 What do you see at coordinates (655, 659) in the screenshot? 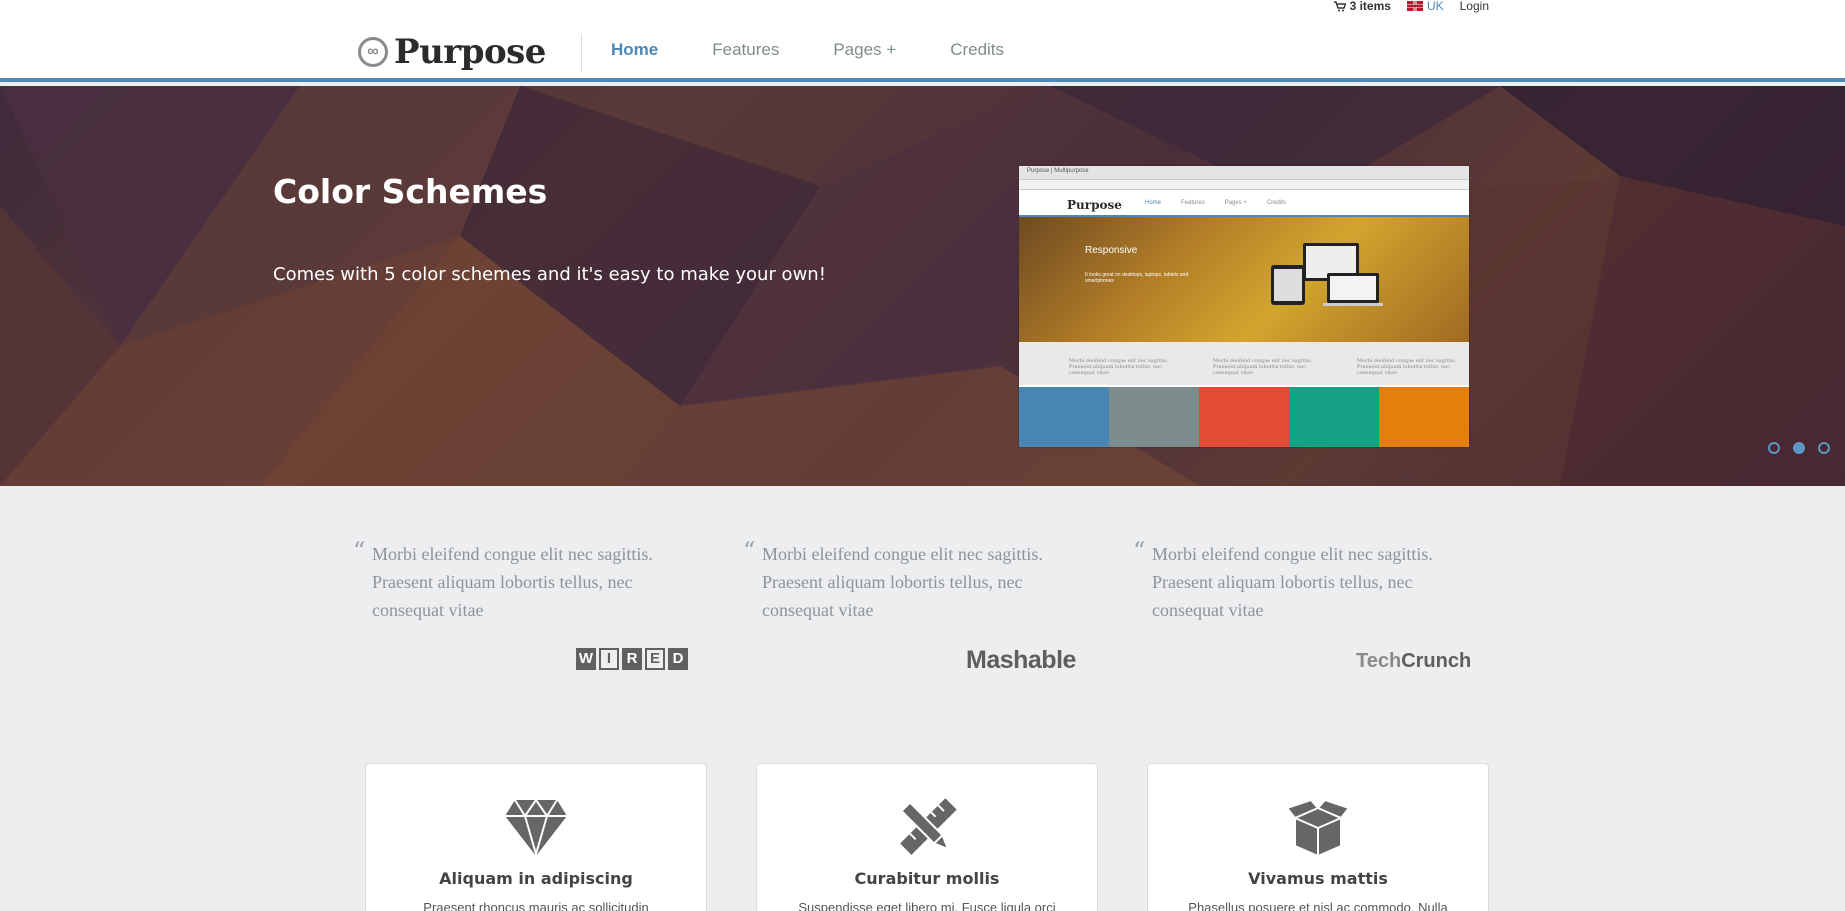
I see `wired-letter: E` at bounding box center [655, 659].